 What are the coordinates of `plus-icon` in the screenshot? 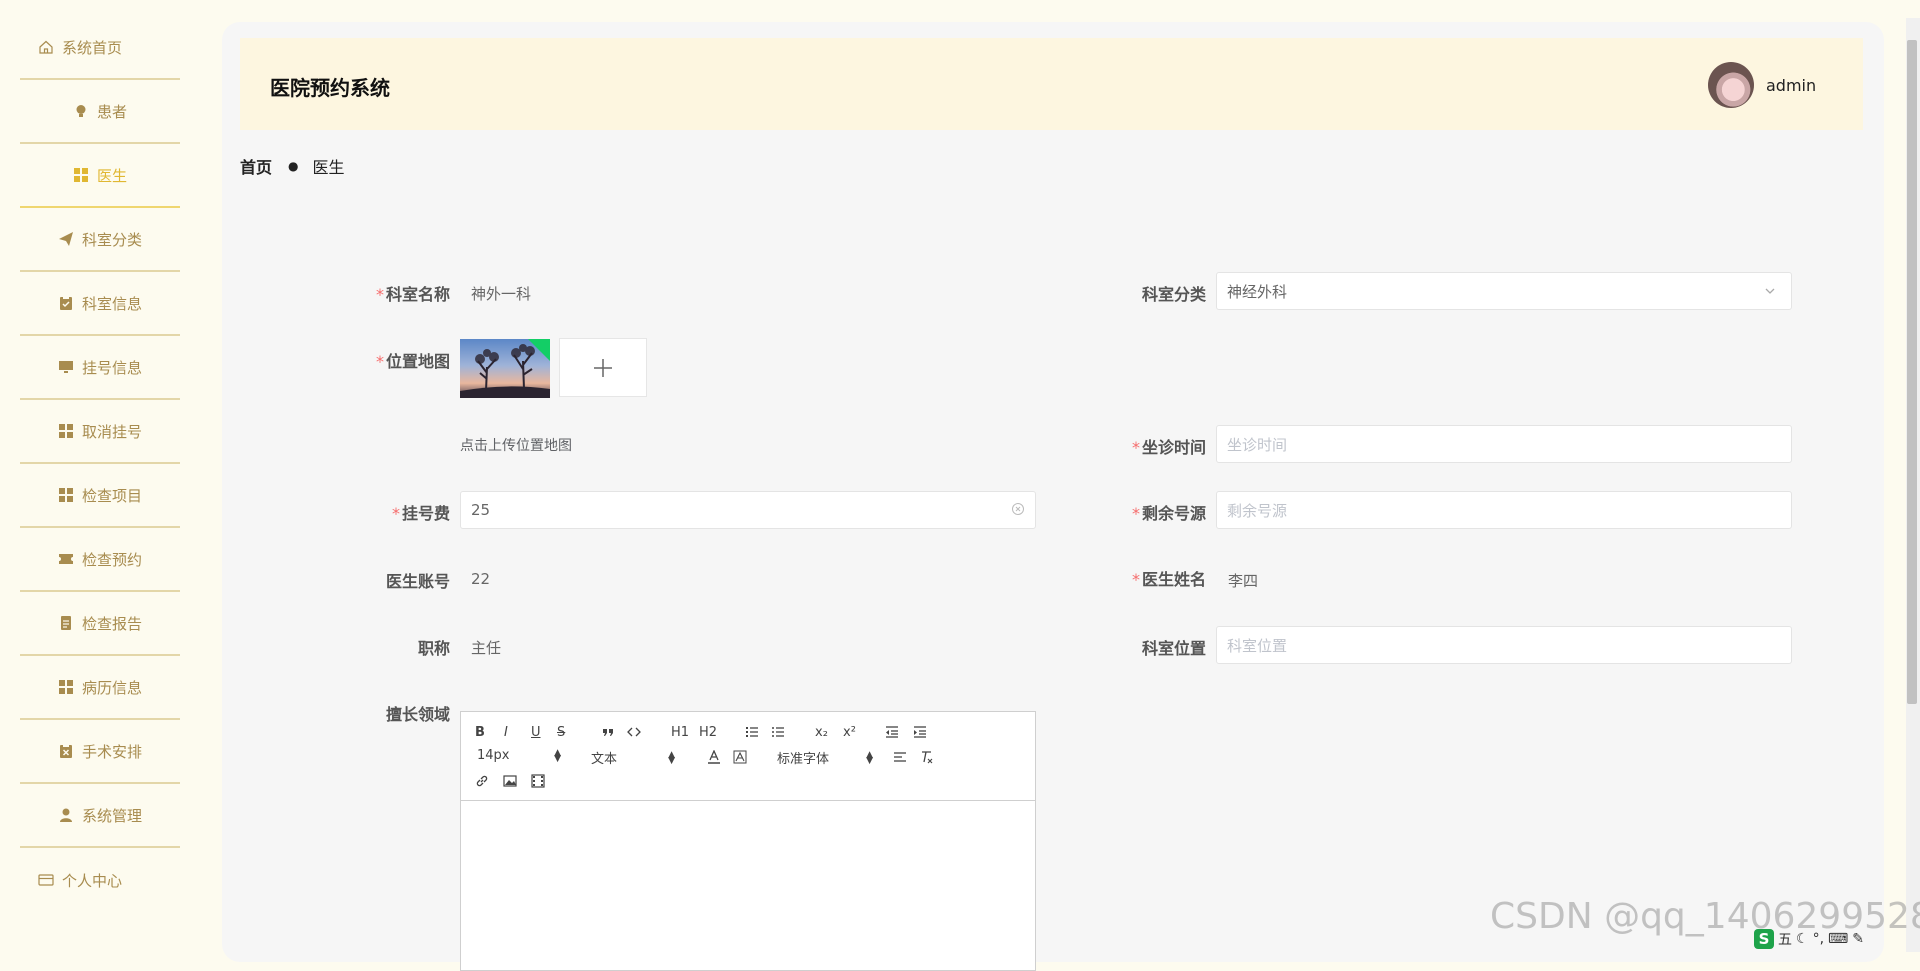 It's located at (603, 367).